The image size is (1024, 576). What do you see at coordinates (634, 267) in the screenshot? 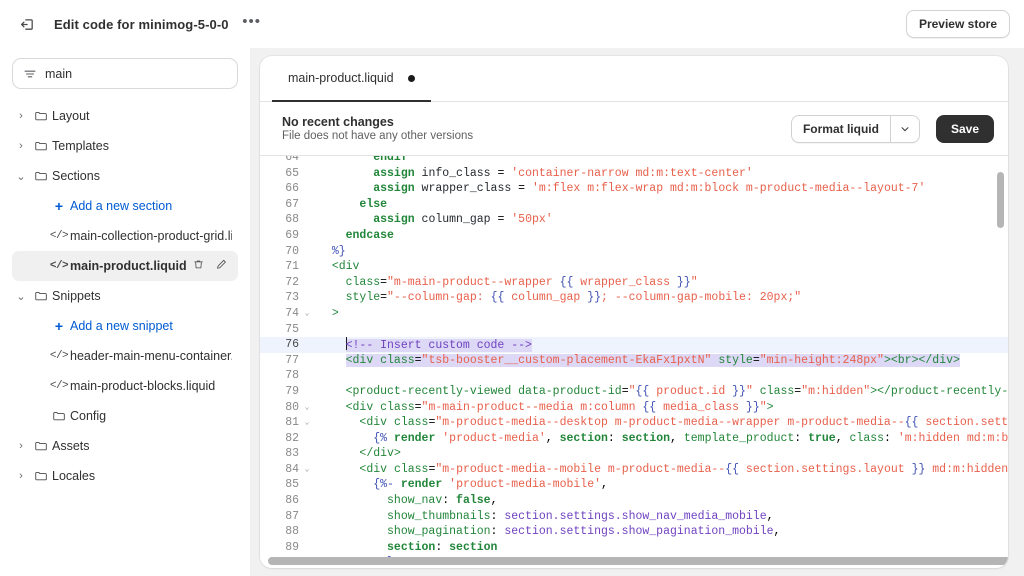
I see `code-line: 71 <div` at bounding box center [634, 267].